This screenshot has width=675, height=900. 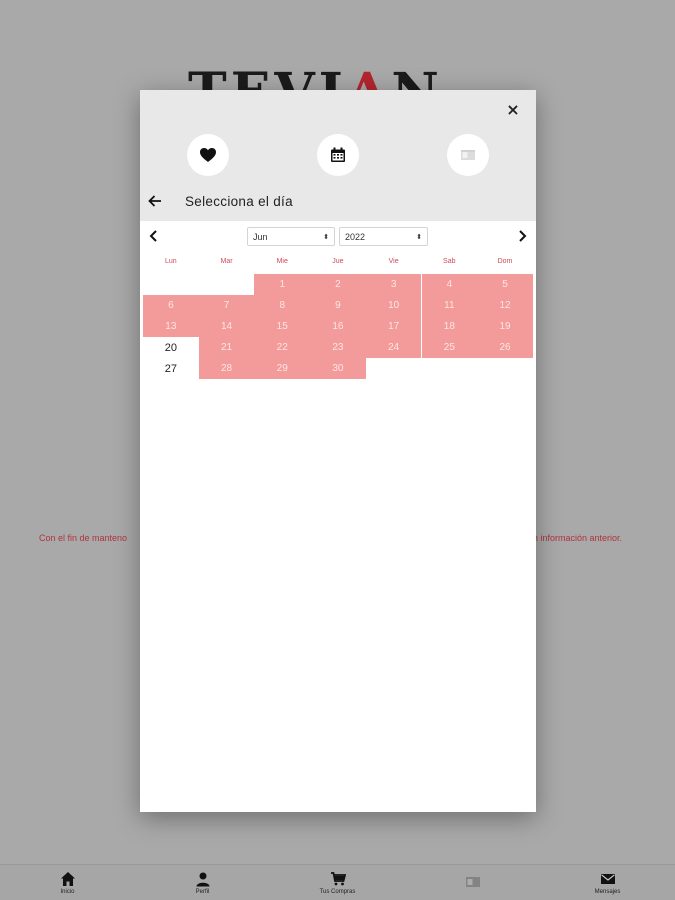 I want to click on calendar-day-unavailable: 19, so click(x=505, y=326).